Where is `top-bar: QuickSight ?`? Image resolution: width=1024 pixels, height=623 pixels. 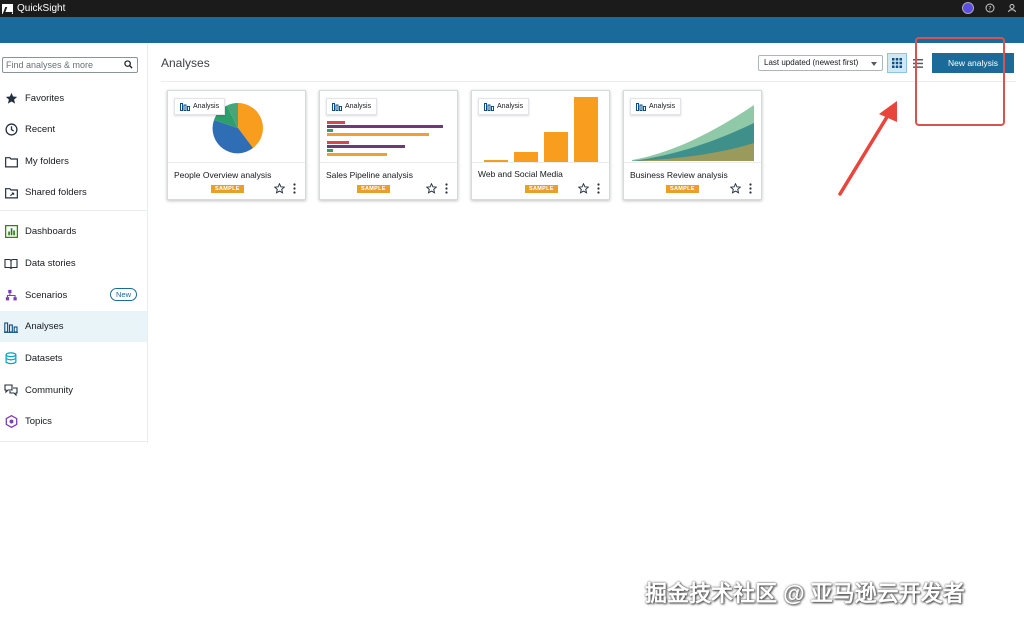 top-bar: QuickSight ? is located at coordinates (512, 8).